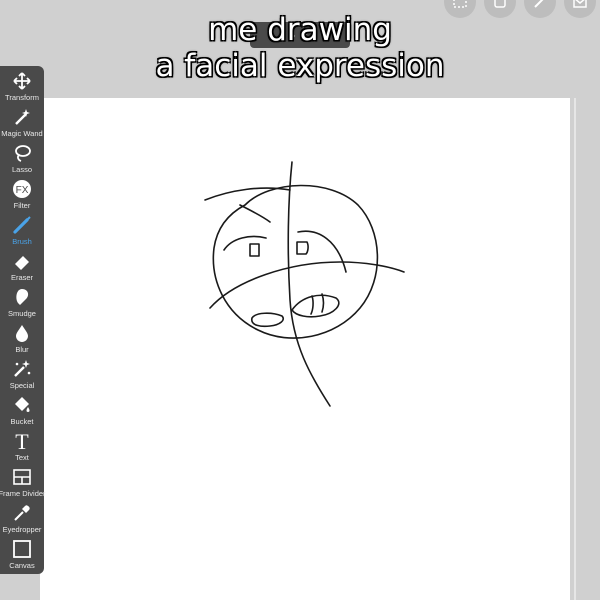 The image size is (600, 600). What do you see at coordinates (22, 205) in the screenshot?
I see `tool-label: Filter` at bounding box center [22, 205].